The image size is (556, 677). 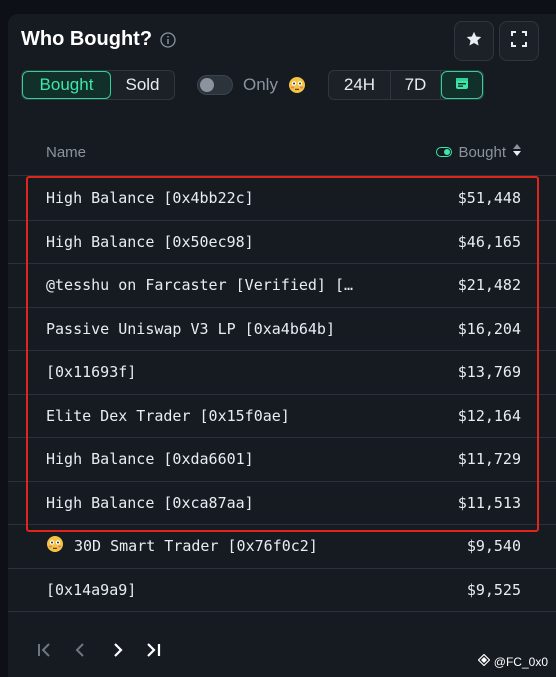 I want to click on filter-controls: Bought Sold Only 24H 7D, so click(x=252, y=85).